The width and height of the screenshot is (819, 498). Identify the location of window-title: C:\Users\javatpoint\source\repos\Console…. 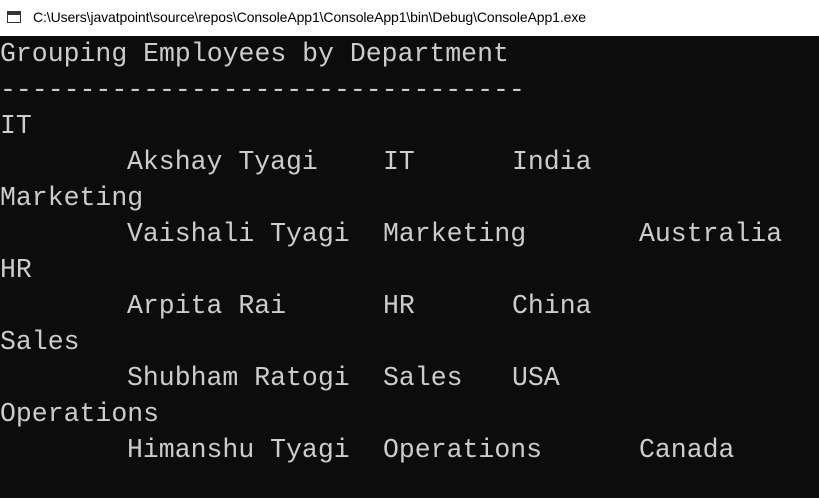
(309, 17).